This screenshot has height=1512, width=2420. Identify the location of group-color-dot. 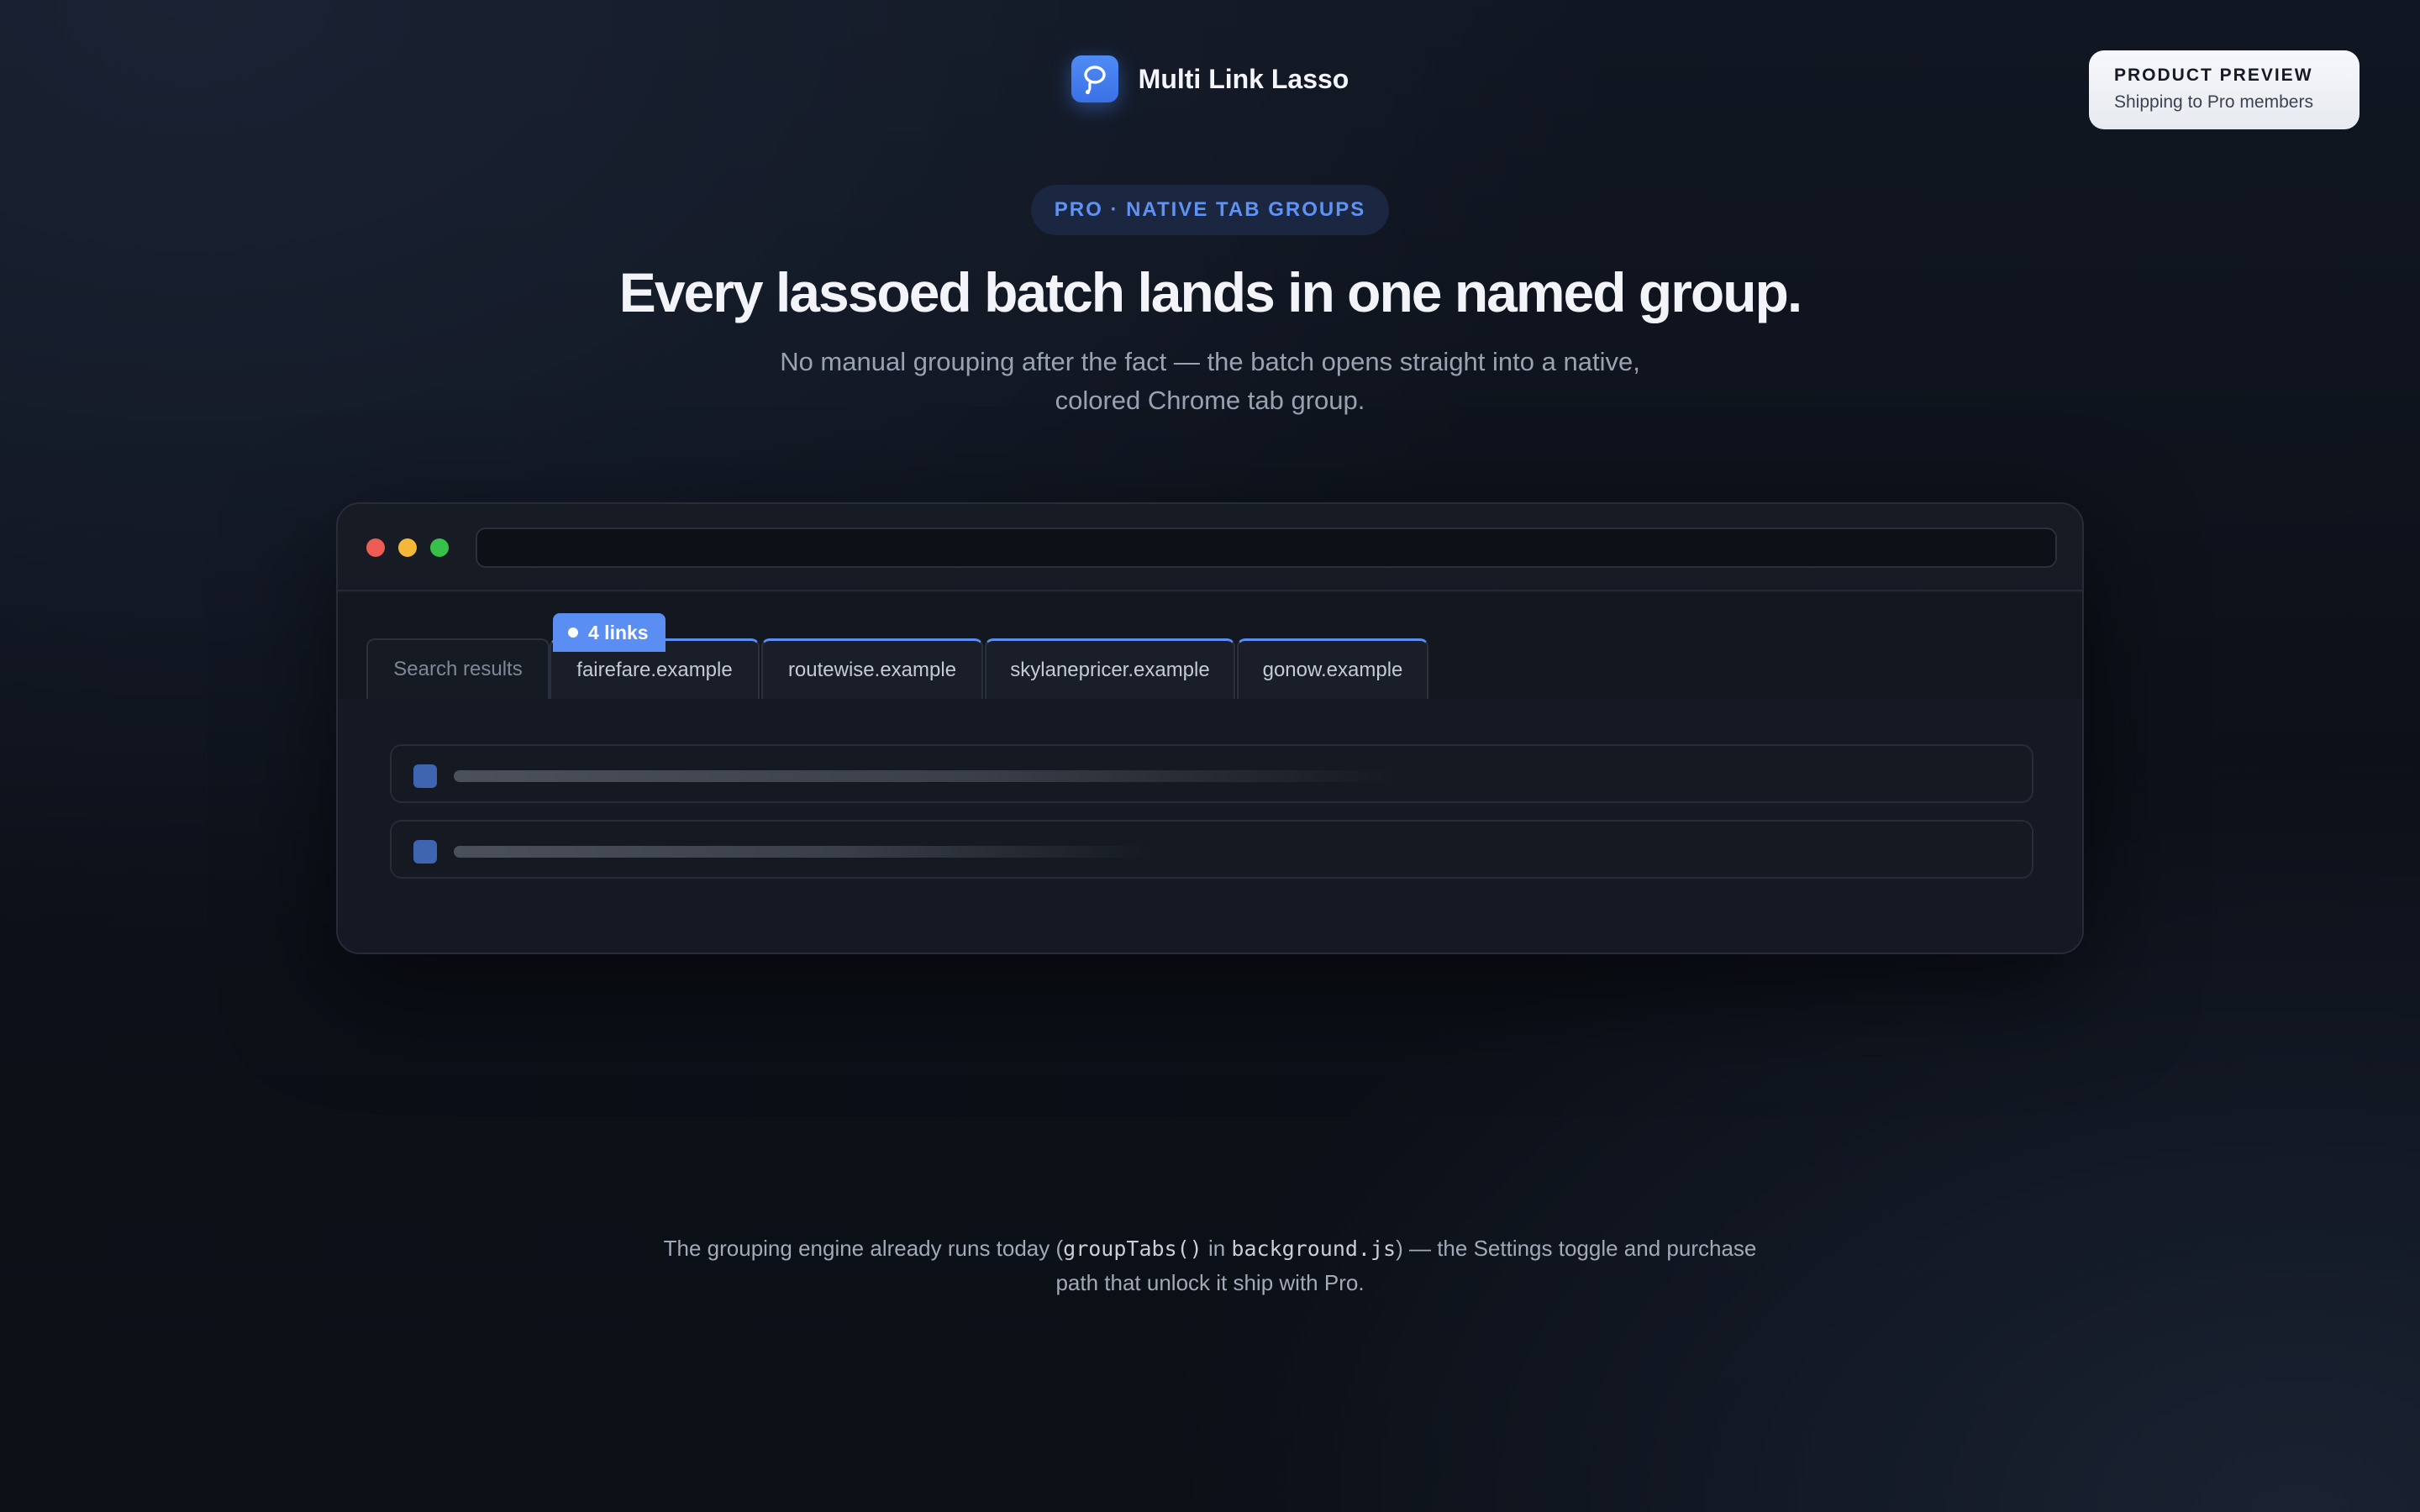
(573, 632).